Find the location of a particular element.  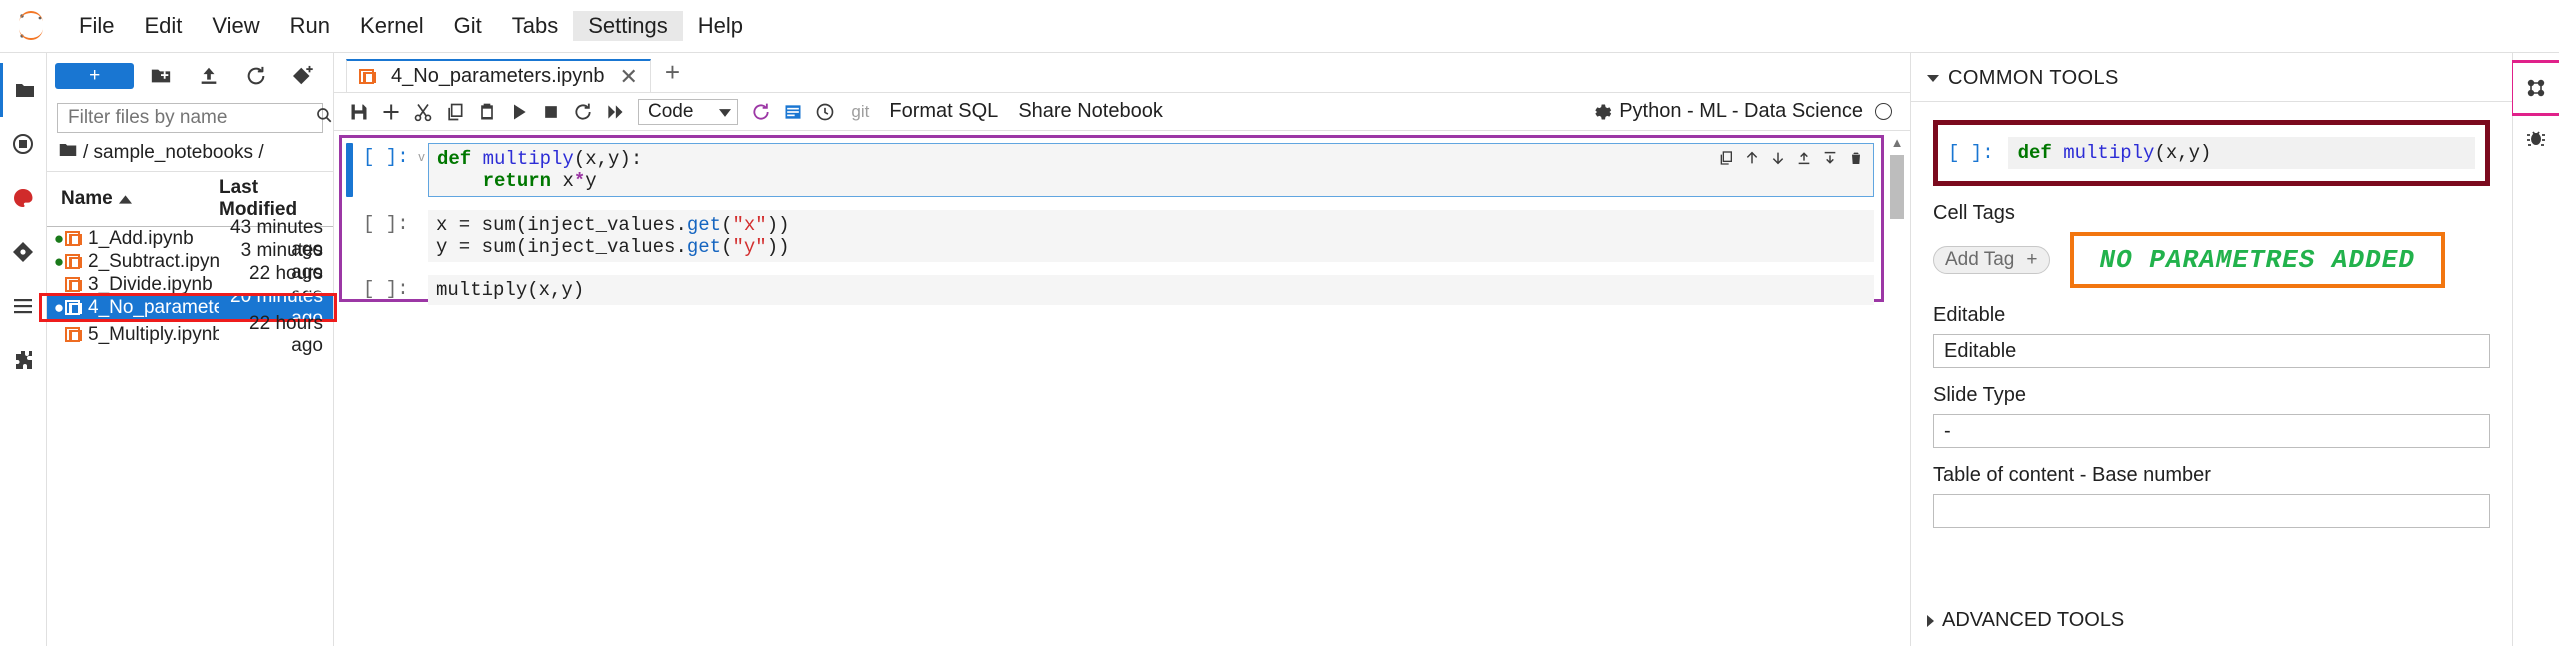

duplicate-icon is located at coordinates (1726, 158).